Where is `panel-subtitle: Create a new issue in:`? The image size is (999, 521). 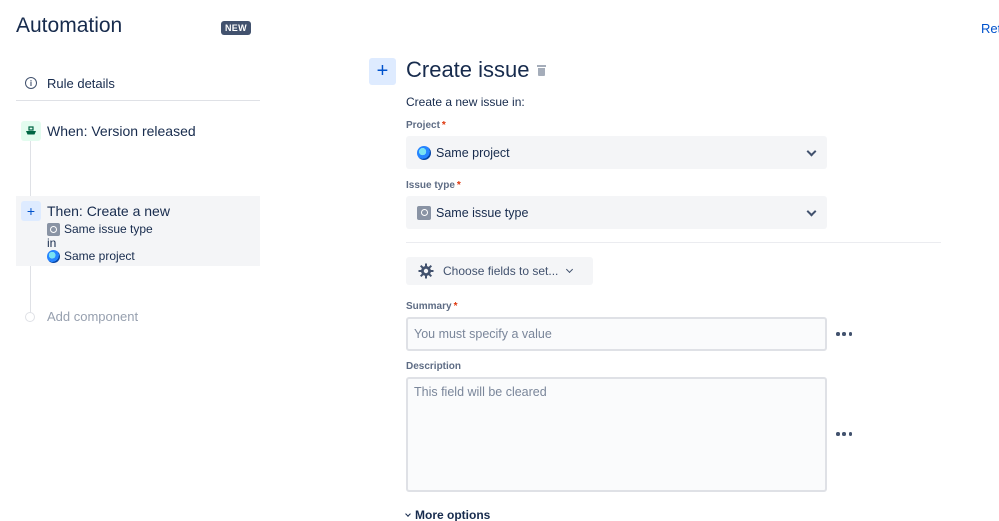 panel-subtitle: Create a new issue in: is located at coordinates (465, 102).